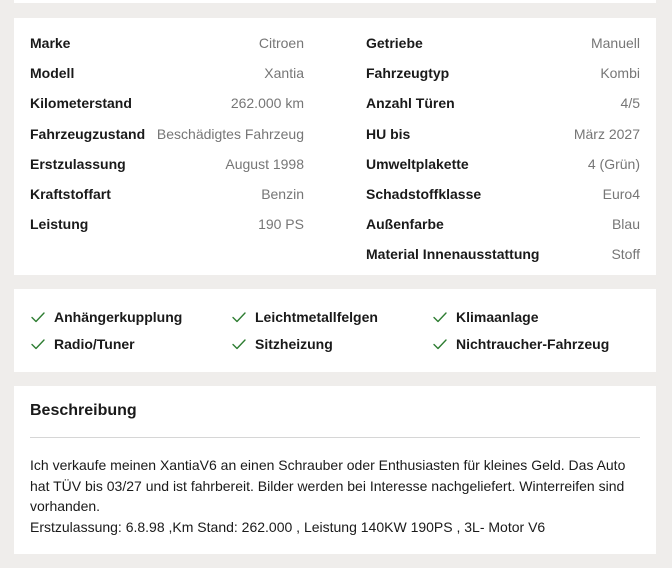 The image size is (672, 568). What do you see at coordinates (281, 224) in the screenshot?
I see `detail-value: 190 PS` at bounding box center [281, 224].